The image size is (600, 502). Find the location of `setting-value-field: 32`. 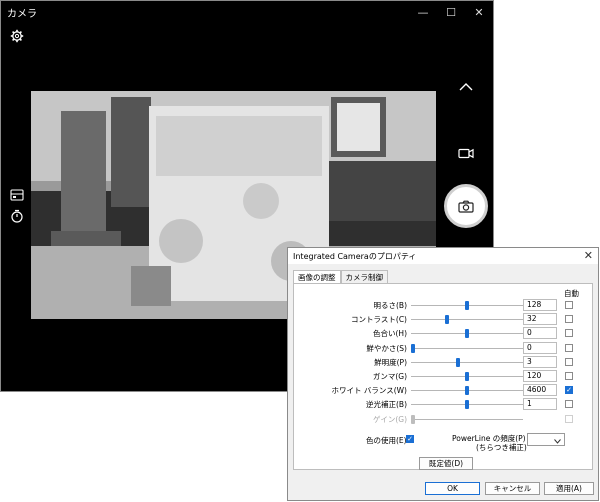

setting-value-field: 32 is located at coordinates (540, 319).